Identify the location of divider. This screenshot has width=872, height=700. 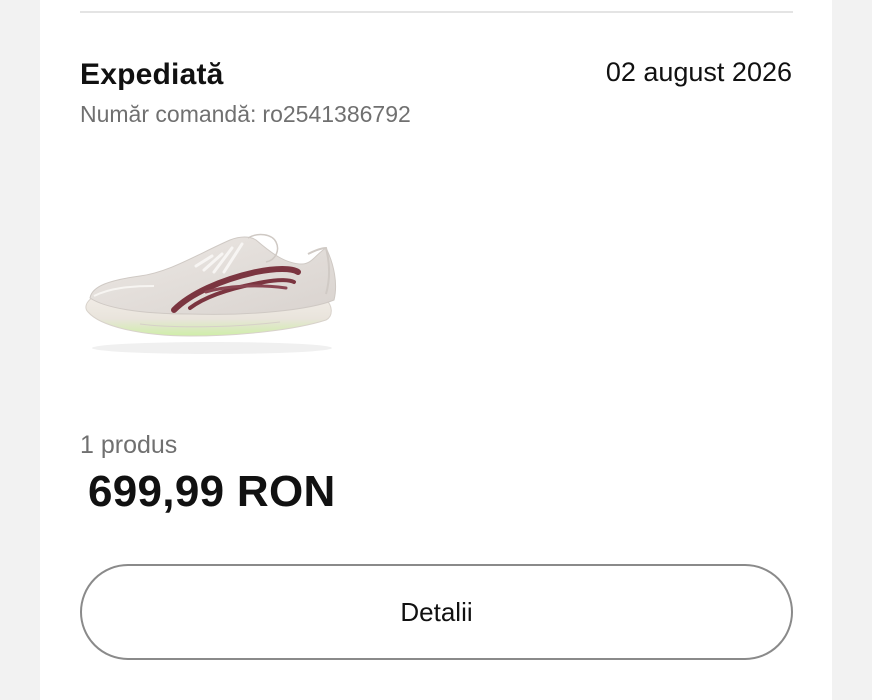
(436, 12).